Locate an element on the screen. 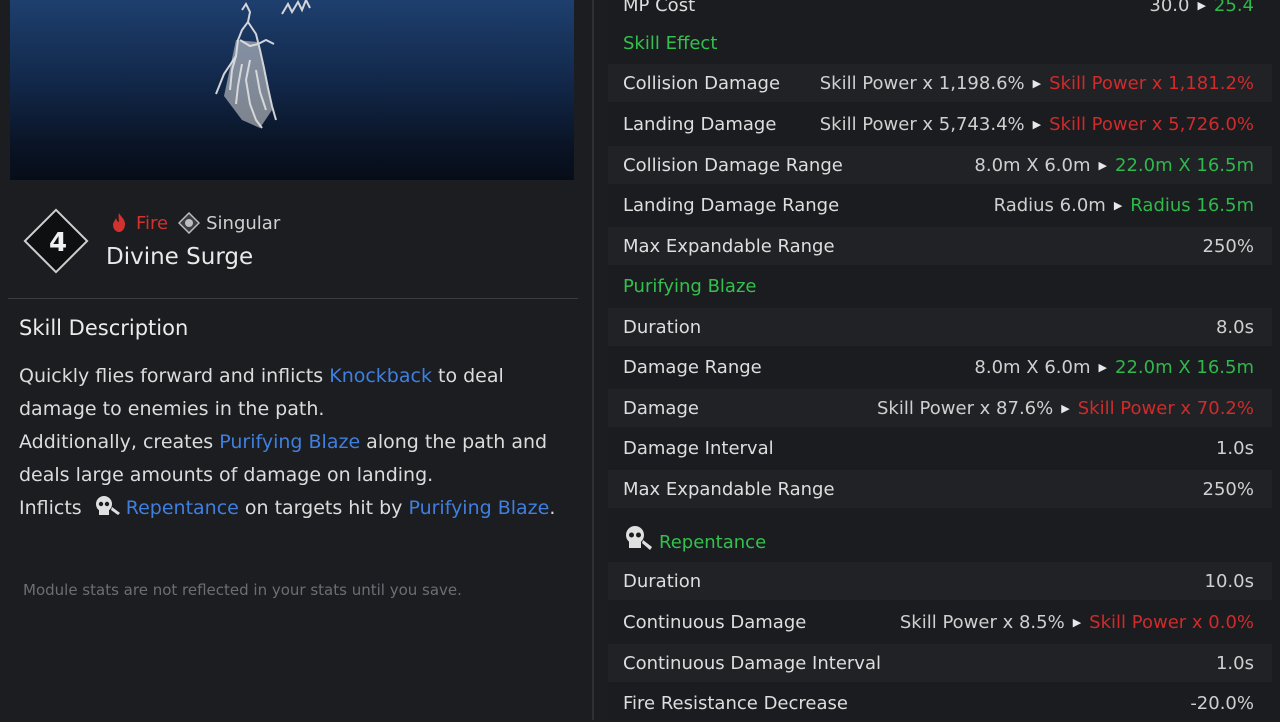 This screenshot has height=722, width=1280. stat-row-duration: Duration 10.0s is located at coordinates (940, 581).